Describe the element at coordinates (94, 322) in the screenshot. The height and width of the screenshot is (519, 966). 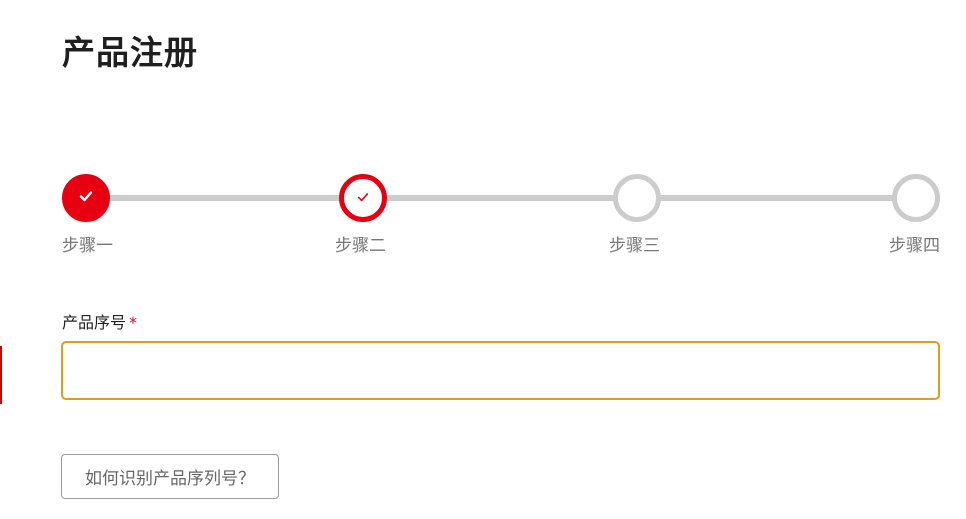
I see `serial-number-label-text: 产品序号` at that location.